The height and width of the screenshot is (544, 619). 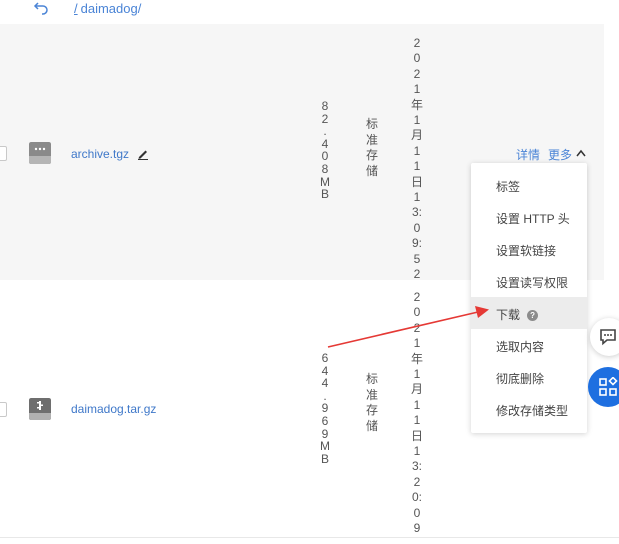 What do you see at coordinates (111, 8) in the screenshot?
I see `breadcrumb-folder: daimadog/` at bounding box center [111, 8].